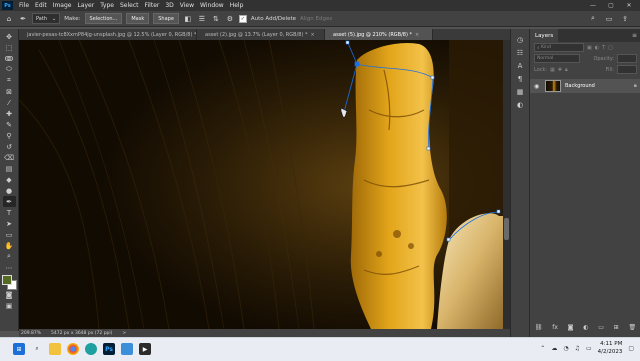 The width and height of the screenshot is (640, 361). I want to click on fill-field, so click(627, 69).